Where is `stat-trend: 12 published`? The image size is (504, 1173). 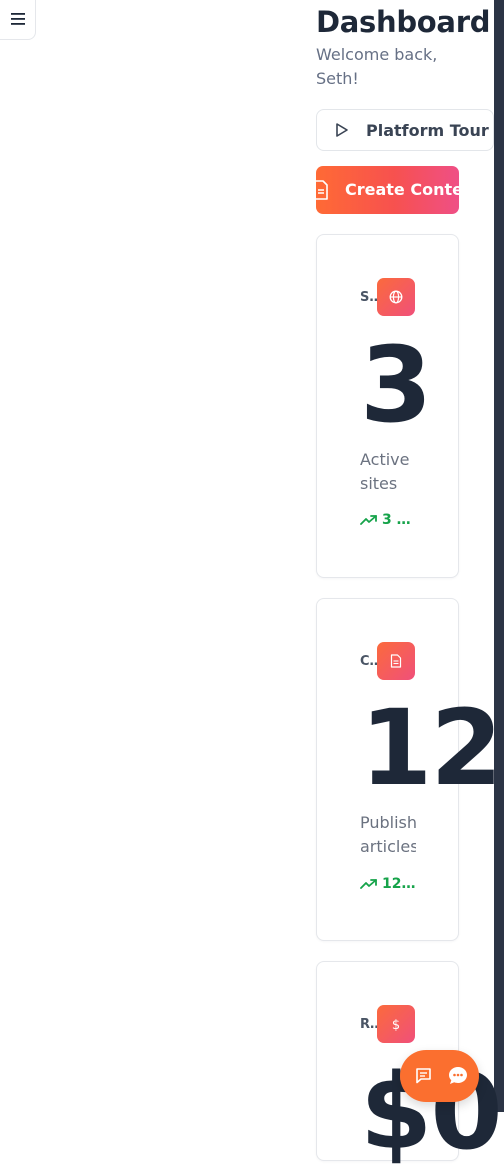 stat-trend: 12 published is located at coordinates (388, 884).